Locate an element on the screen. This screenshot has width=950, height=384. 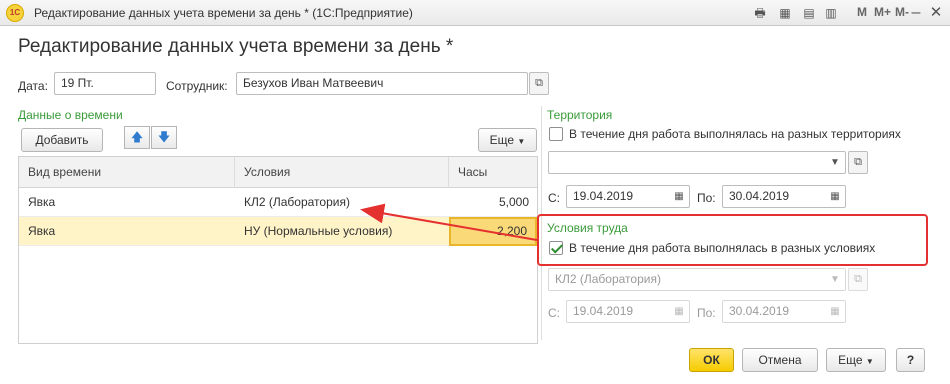
conditions-select: КЛ2 (Лаборатория) ▼ is located at coordinates (697, 279).